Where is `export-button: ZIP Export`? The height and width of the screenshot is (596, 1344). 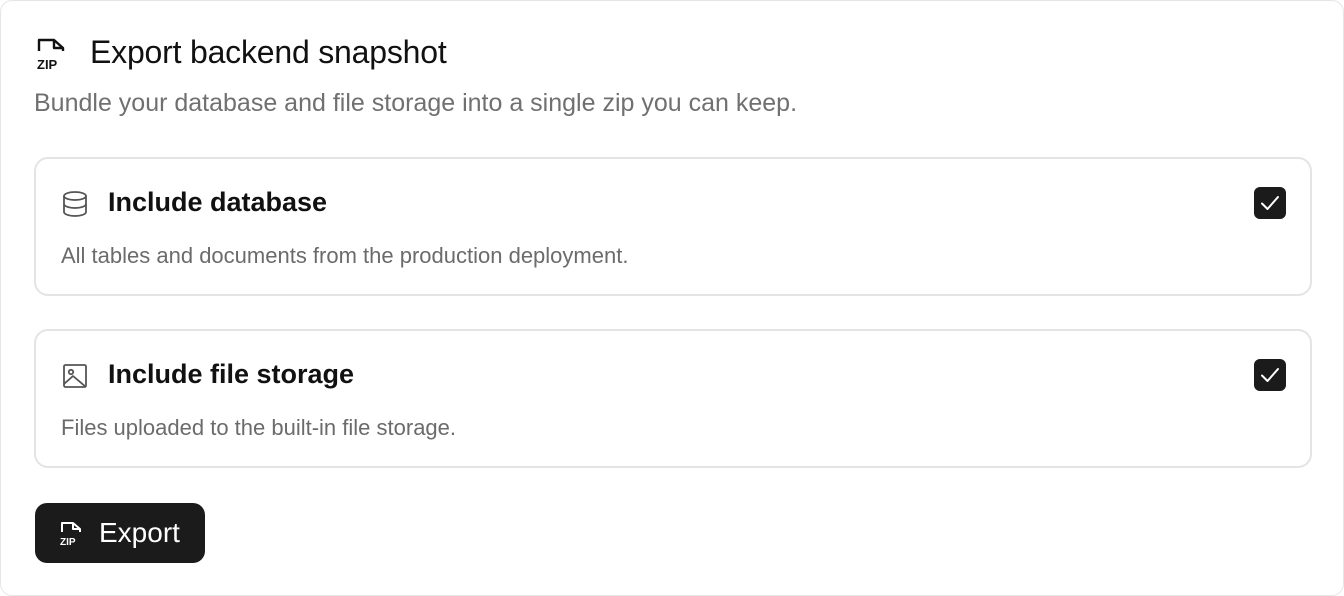 export-button: ZIP Export is located at coordinates (120, 533).